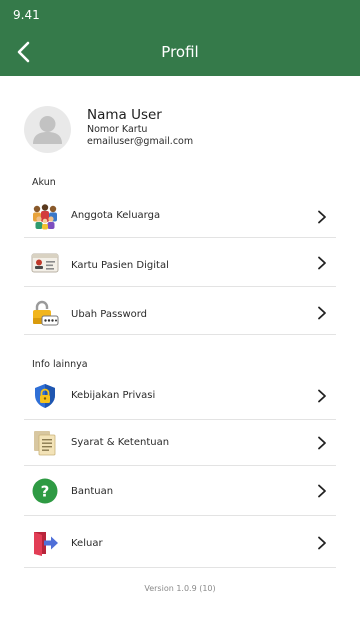 The width and height of the screenshot is (360, 624). I want to click on section-label-info-lainnya: Info lainnya, so click(60, 364).